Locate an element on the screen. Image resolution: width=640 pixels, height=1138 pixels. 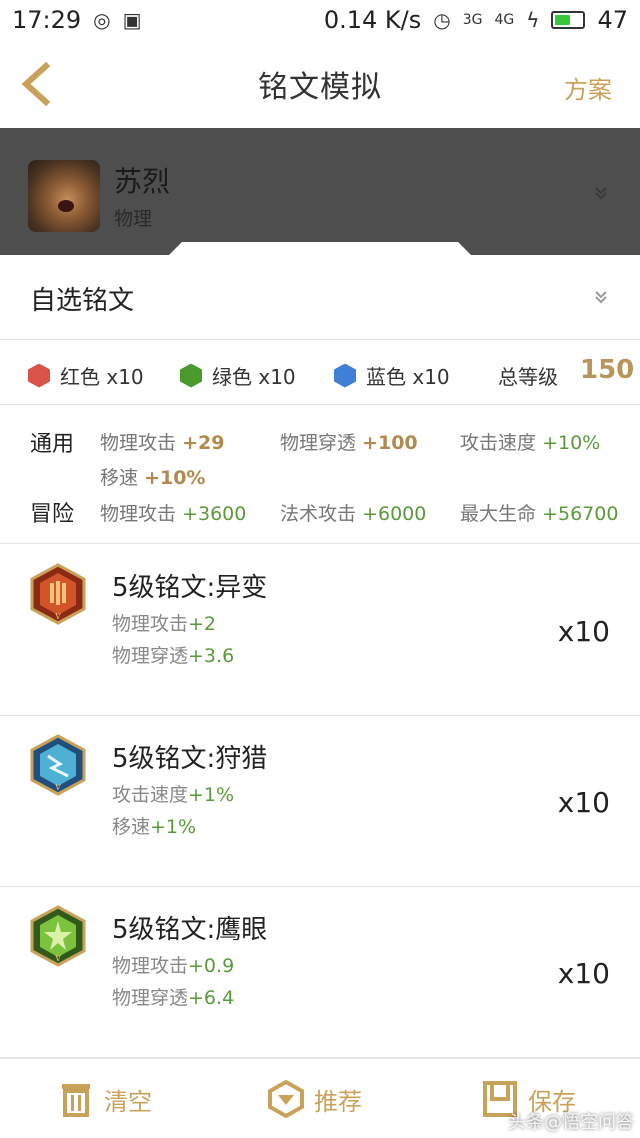
rune-attribute: 移速+1% is located at coordinates (154, 827).